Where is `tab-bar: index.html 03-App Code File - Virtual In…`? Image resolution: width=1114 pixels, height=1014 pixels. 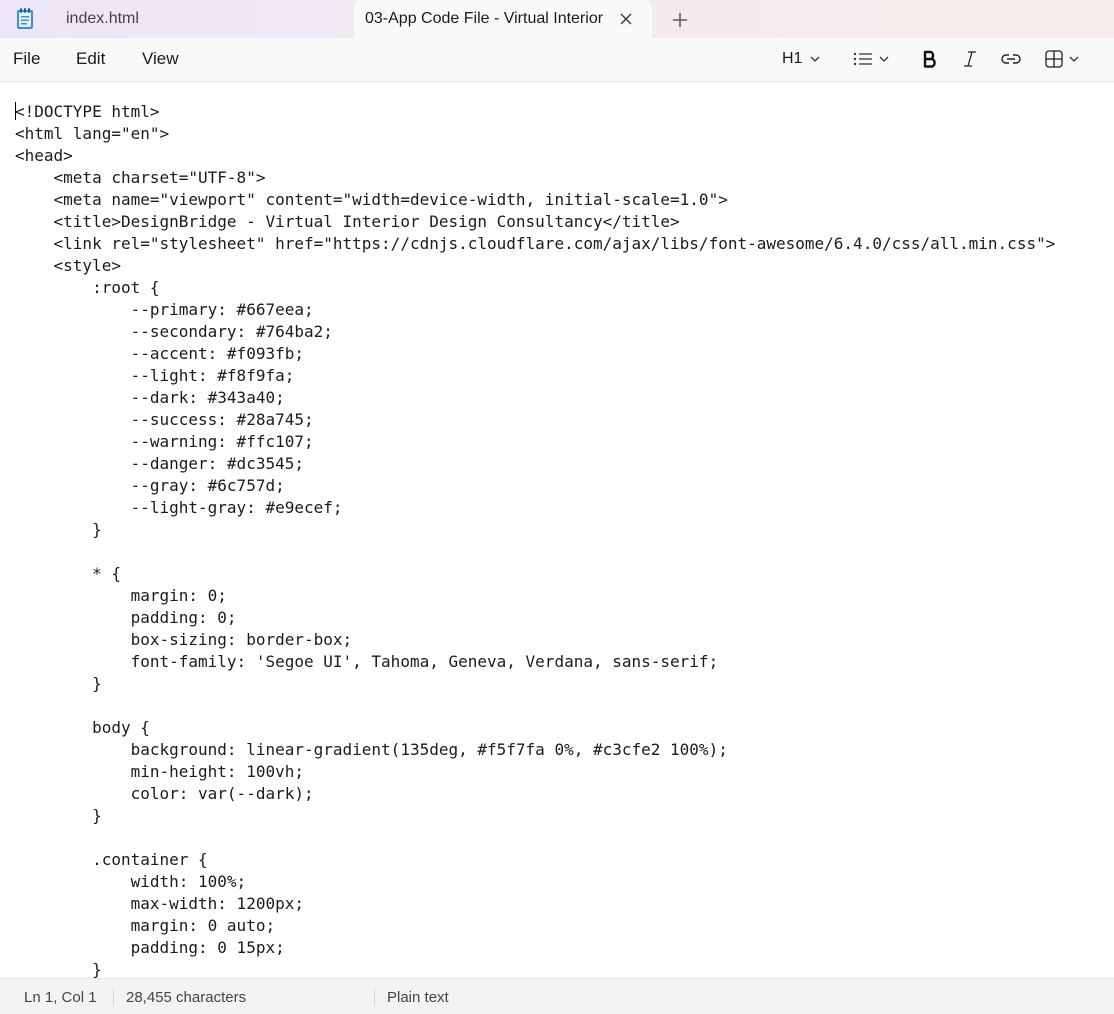
tab-bar: index.html 03-App Code File - Virtual In… is located at coordinates (557, 19).